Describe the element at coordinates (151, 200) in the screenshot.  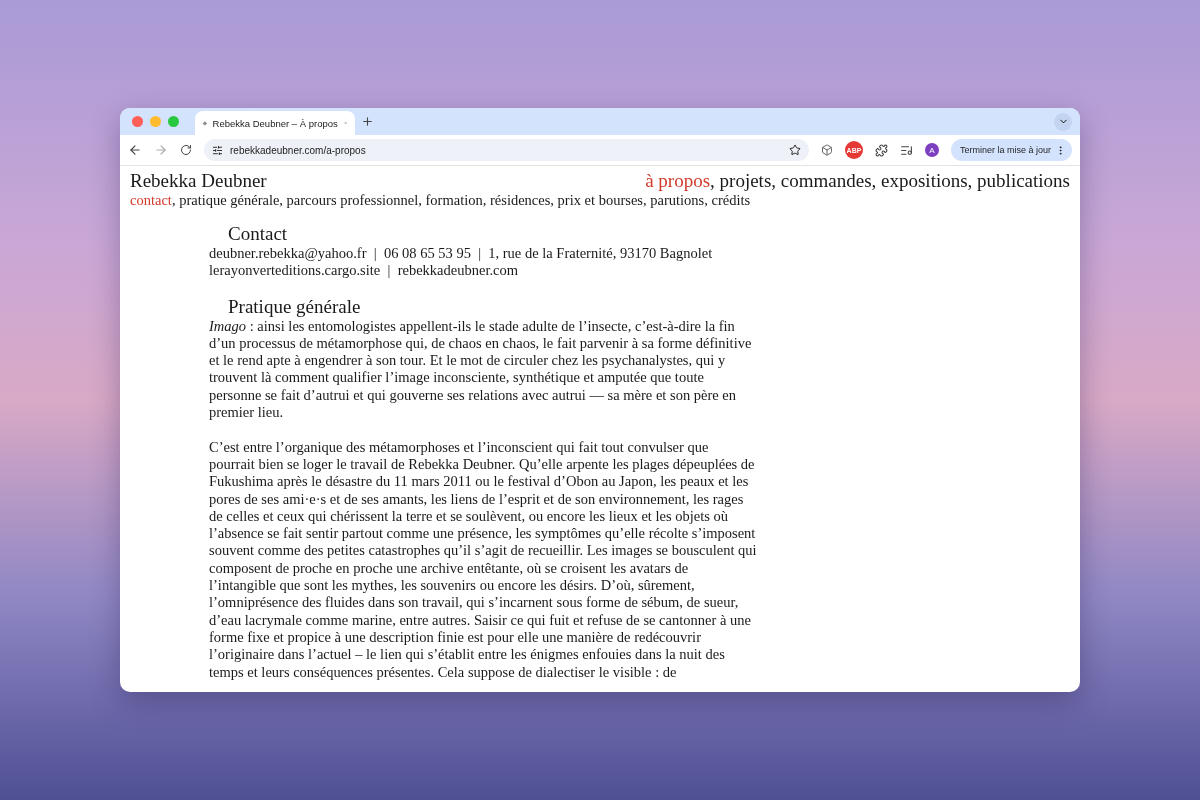
I see `nav-link: contact` at that location.